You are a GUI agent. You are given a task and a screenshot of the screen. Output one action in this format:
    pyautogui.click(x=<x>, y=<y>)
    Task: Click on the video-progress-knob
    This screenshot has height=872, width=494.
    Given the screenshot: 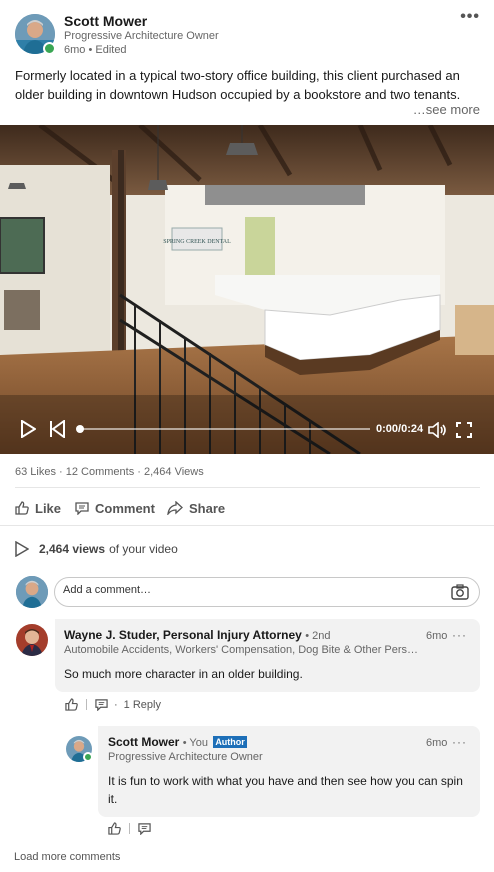 What is the action you would take?
    pyautogui.click(x=80, y=429)
    